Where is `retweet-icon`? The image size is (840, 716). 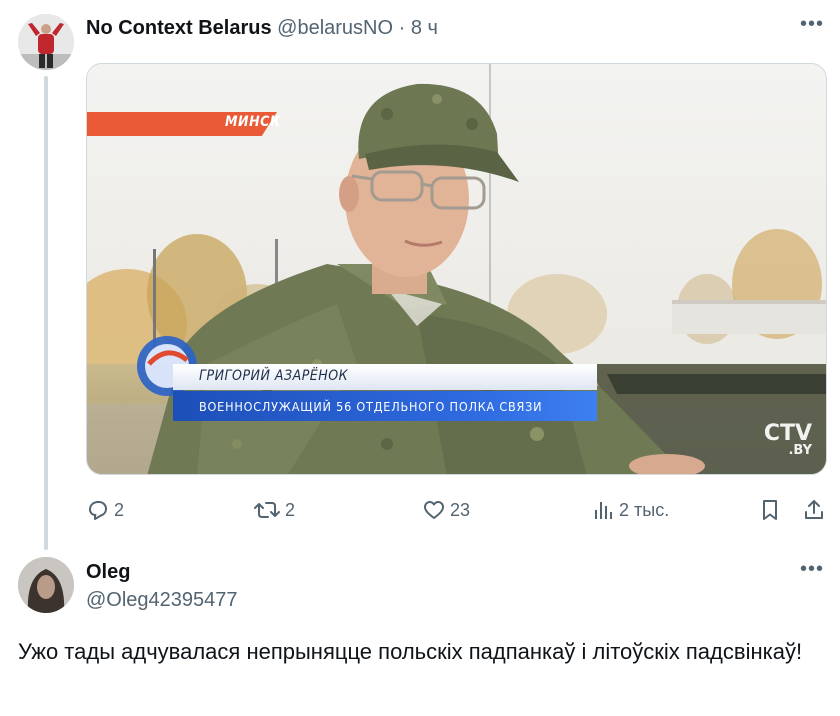 retweet-icon is located at coordinates (267, 510).